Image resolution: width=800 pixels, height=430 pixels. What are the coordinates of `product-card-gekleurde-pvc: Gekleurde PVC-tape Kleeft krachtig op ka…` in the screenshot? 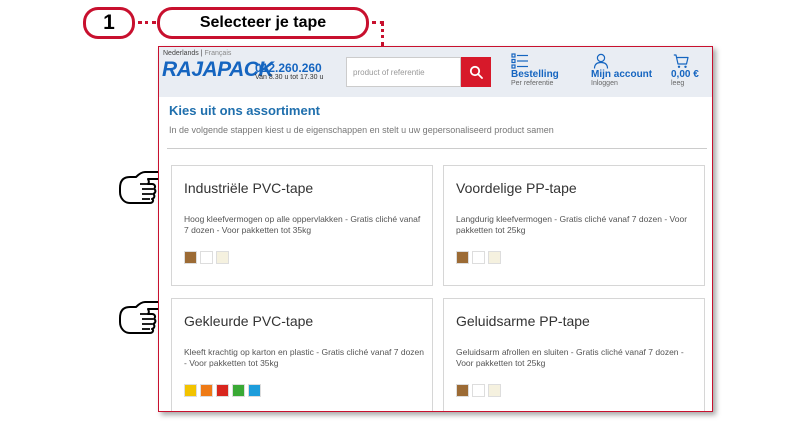 It's located at (302, 354).